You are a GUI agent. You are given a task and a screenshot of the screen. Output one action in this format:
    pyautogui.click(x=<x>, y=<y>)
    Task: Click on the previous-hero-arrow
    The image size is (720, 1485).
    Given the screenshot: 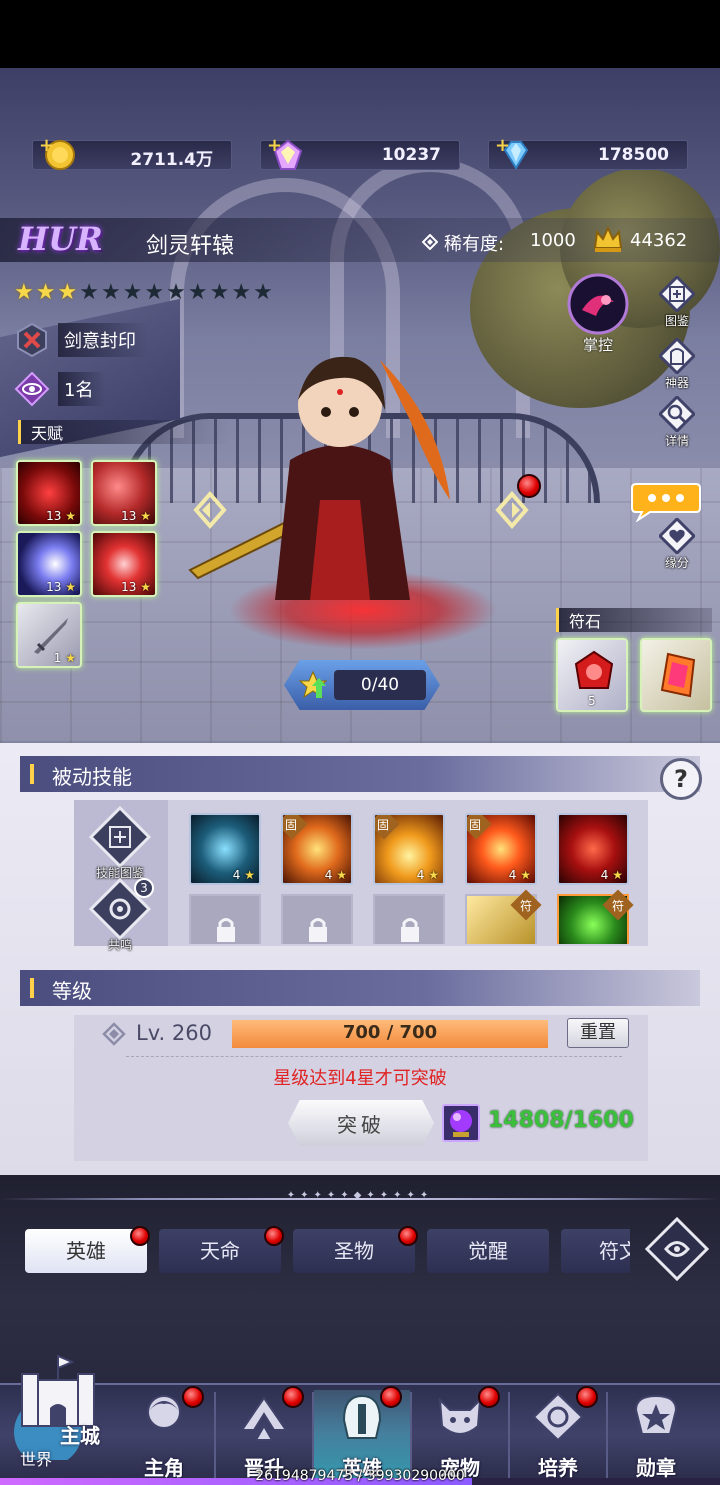 What is the action you would take?
    pyautogui.click(x=210, y=510)
    